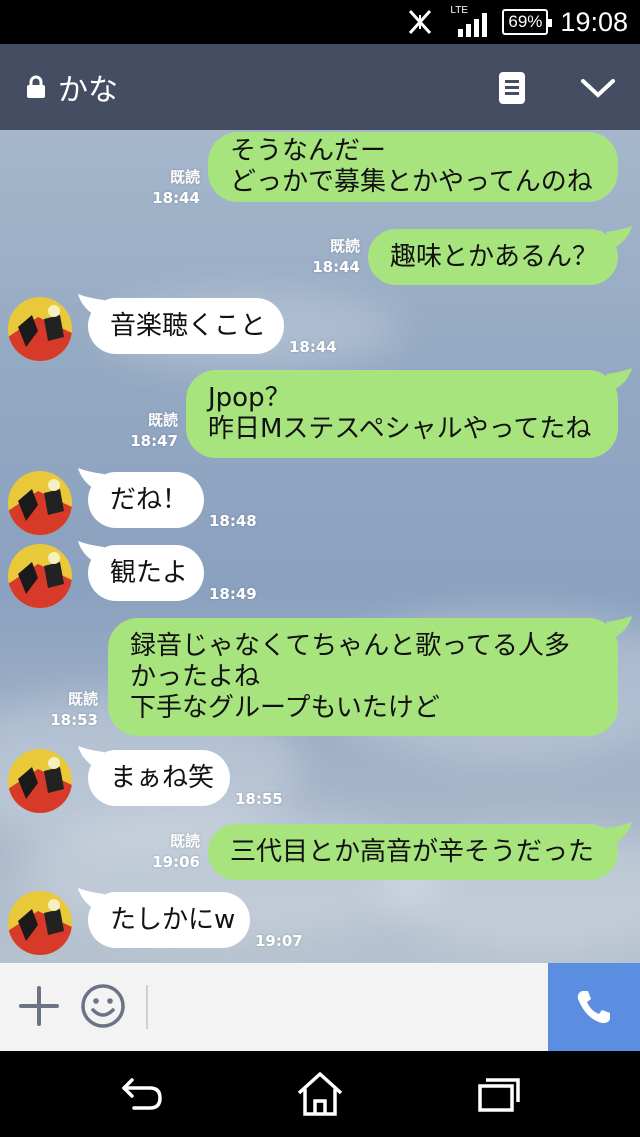  Describe the element at coordinates (259, 799) in the screenshot. I see `message-time: 18:55` at that location.